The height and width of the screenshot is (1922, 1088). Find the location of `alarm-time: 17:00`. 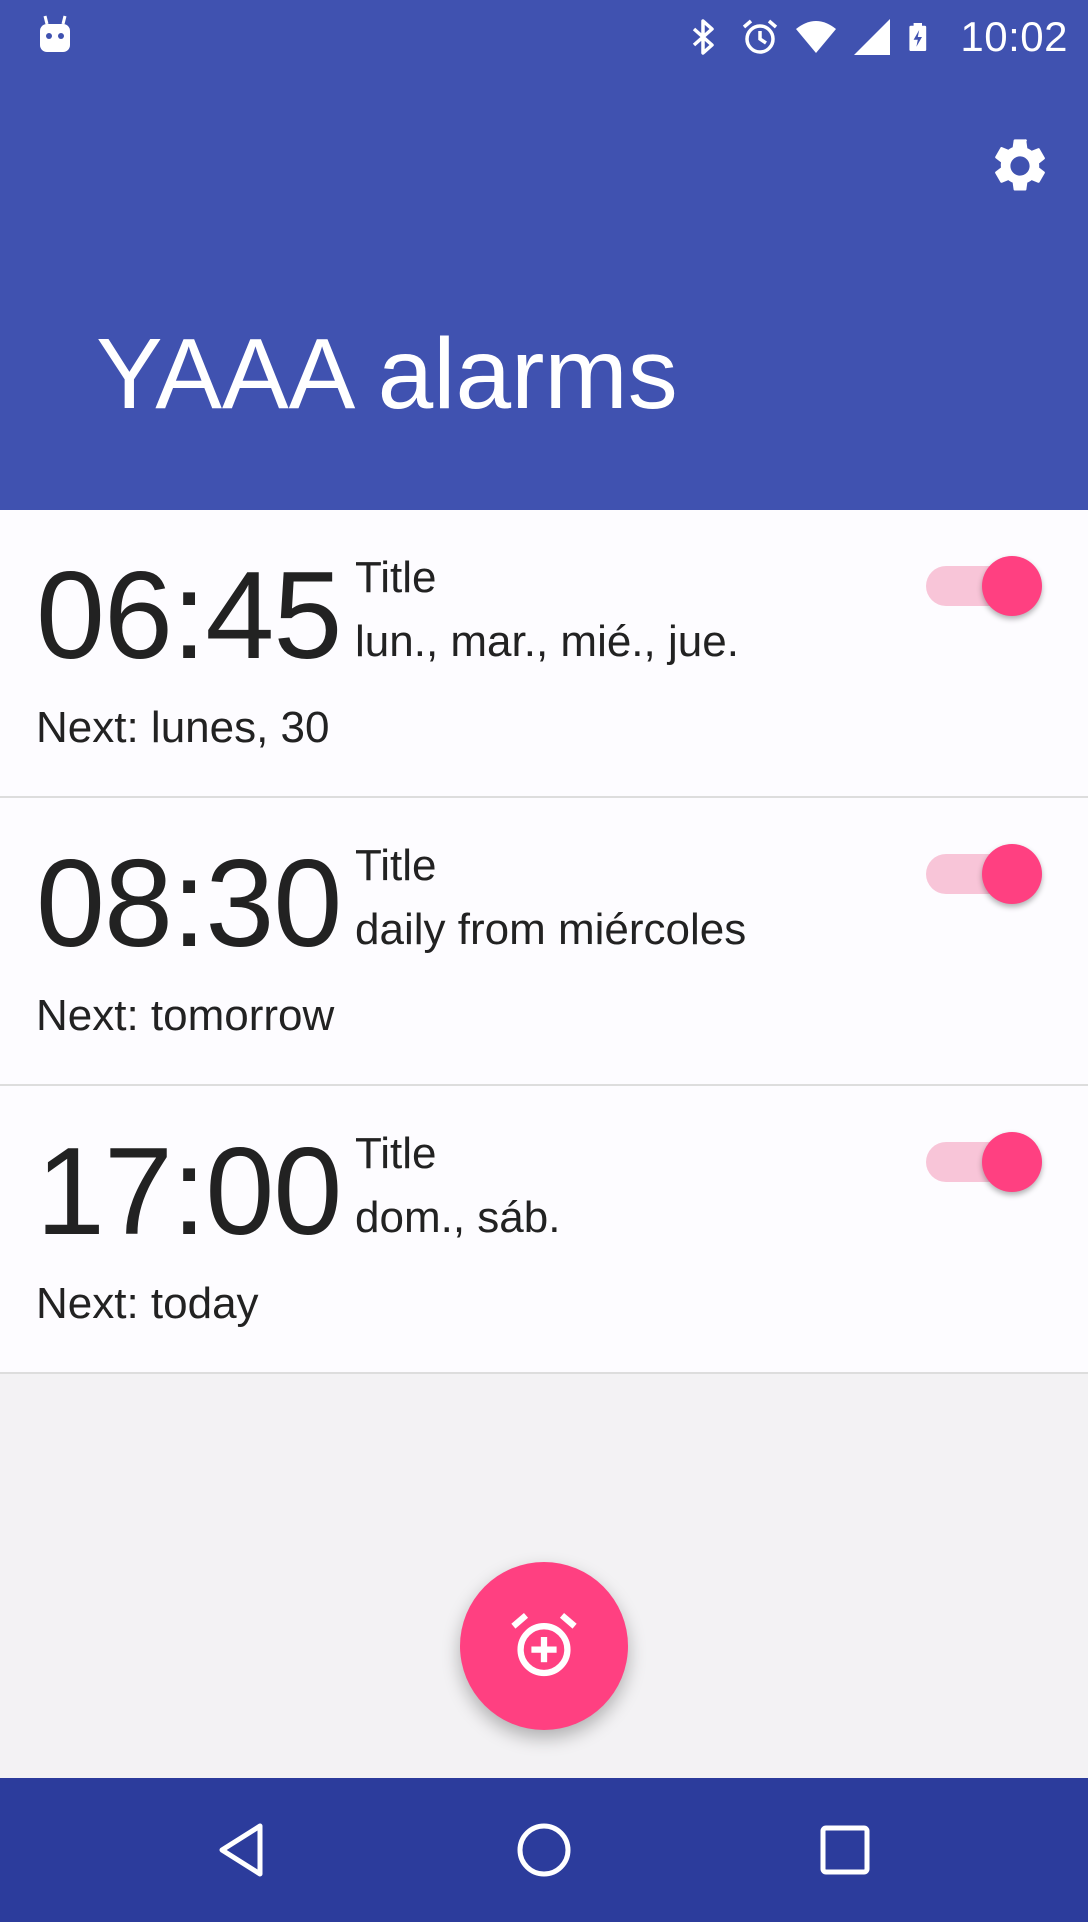

alarm-time: 17:00 is located at coordinates (189, 1192).